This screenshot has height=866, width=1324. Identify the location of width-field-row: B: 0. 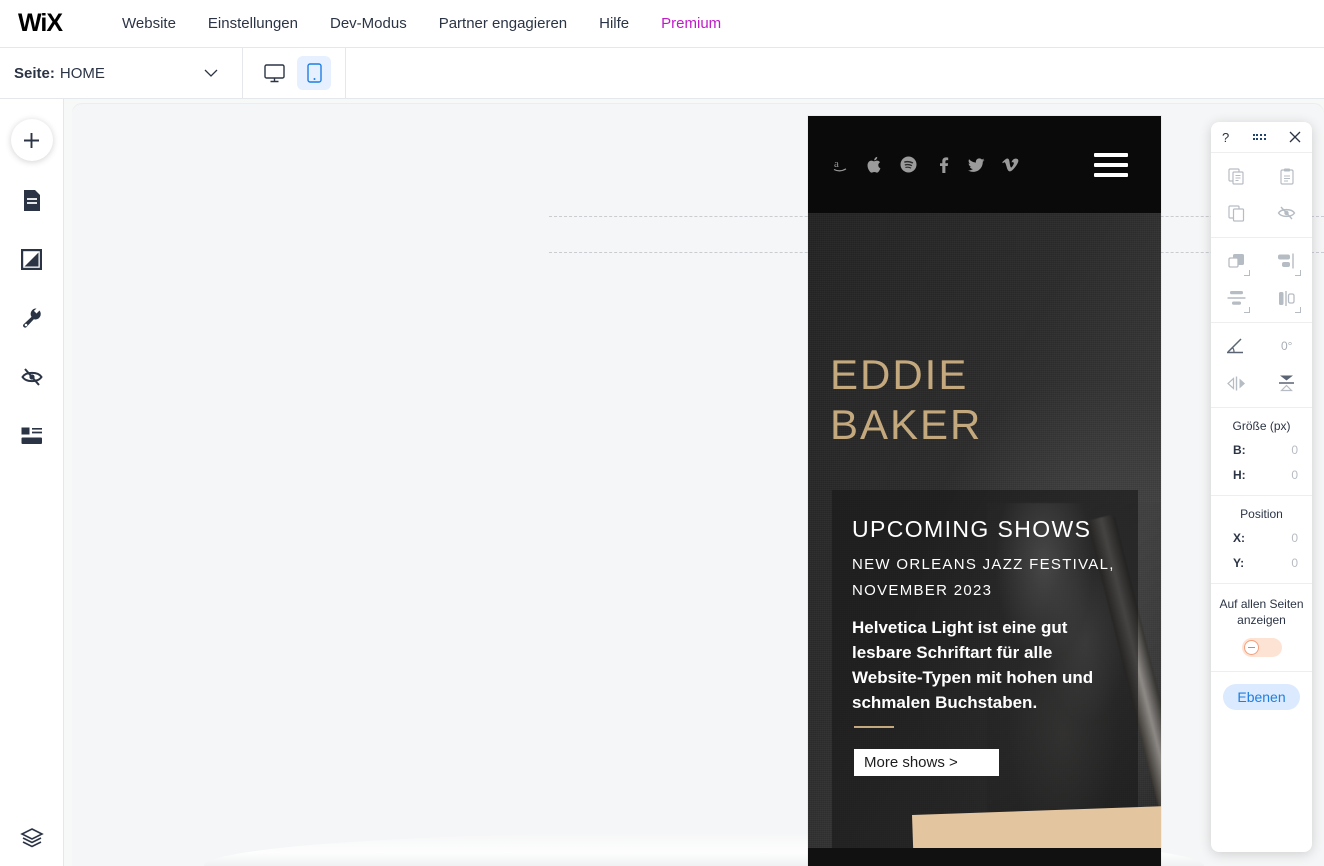
(1261, 450).